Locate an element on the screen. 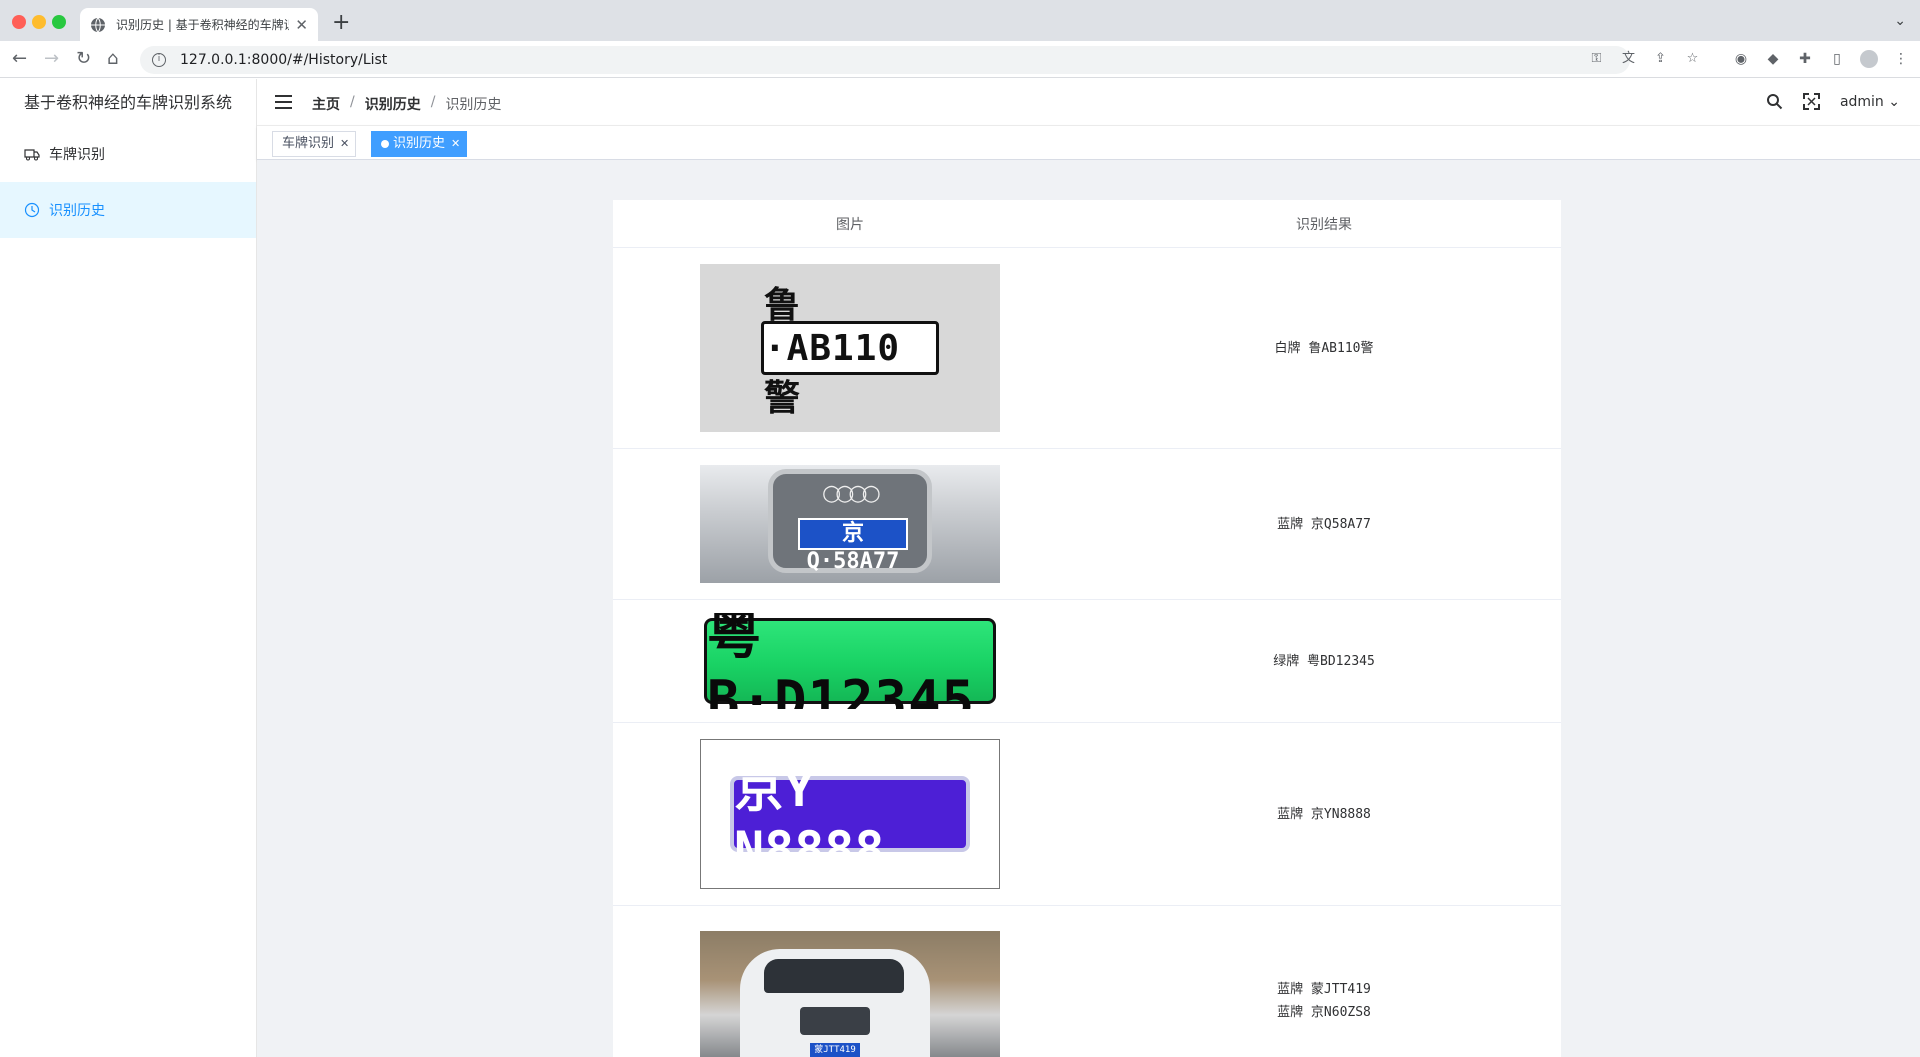 The height and width of the screenshot is (1057, 1920). puzzle-icon: ✚ is located at coordinates (1805, 59).